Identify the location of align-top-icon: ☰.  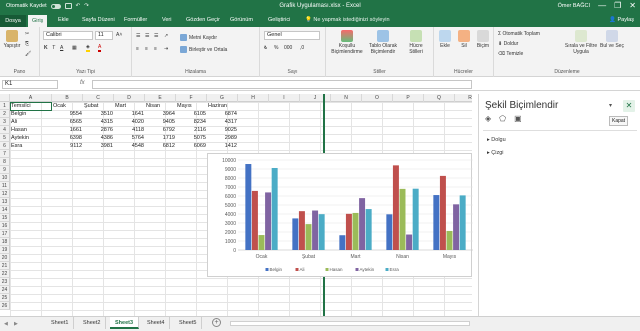
(138, 36).